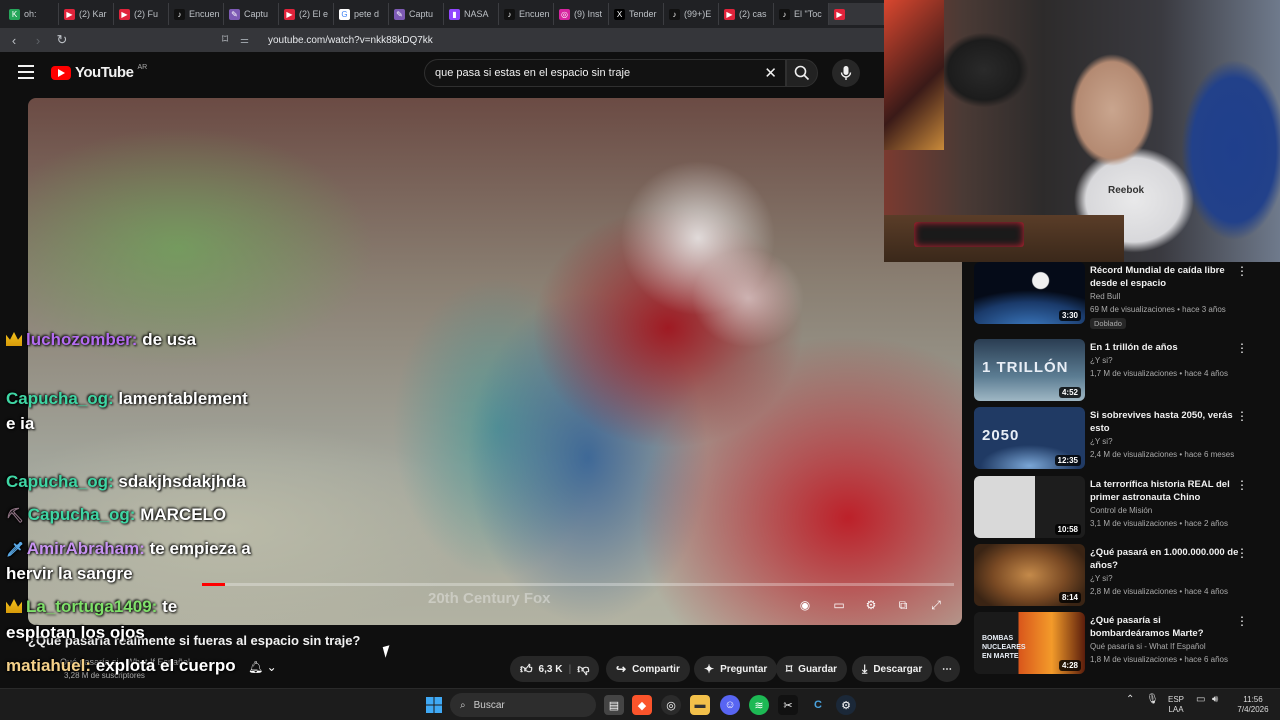 The height and width of the screenshot is (720, 1280). What do you see at coordinates (434, 705) in the screenshot?
I see `windows-start-icon` at bounding box center [434, 705].